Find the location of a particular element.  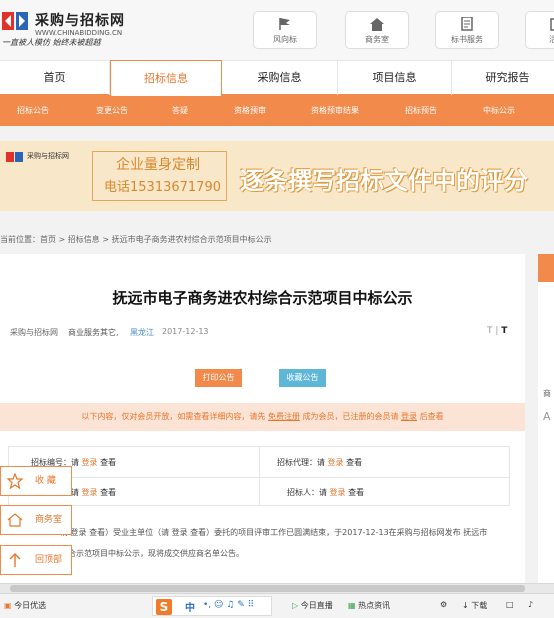

site-logo: 采购与招标网 WWW.CHINABIDDING.CN 一直被人模仿 始终未被超越 is located at coordinates (72, 30).